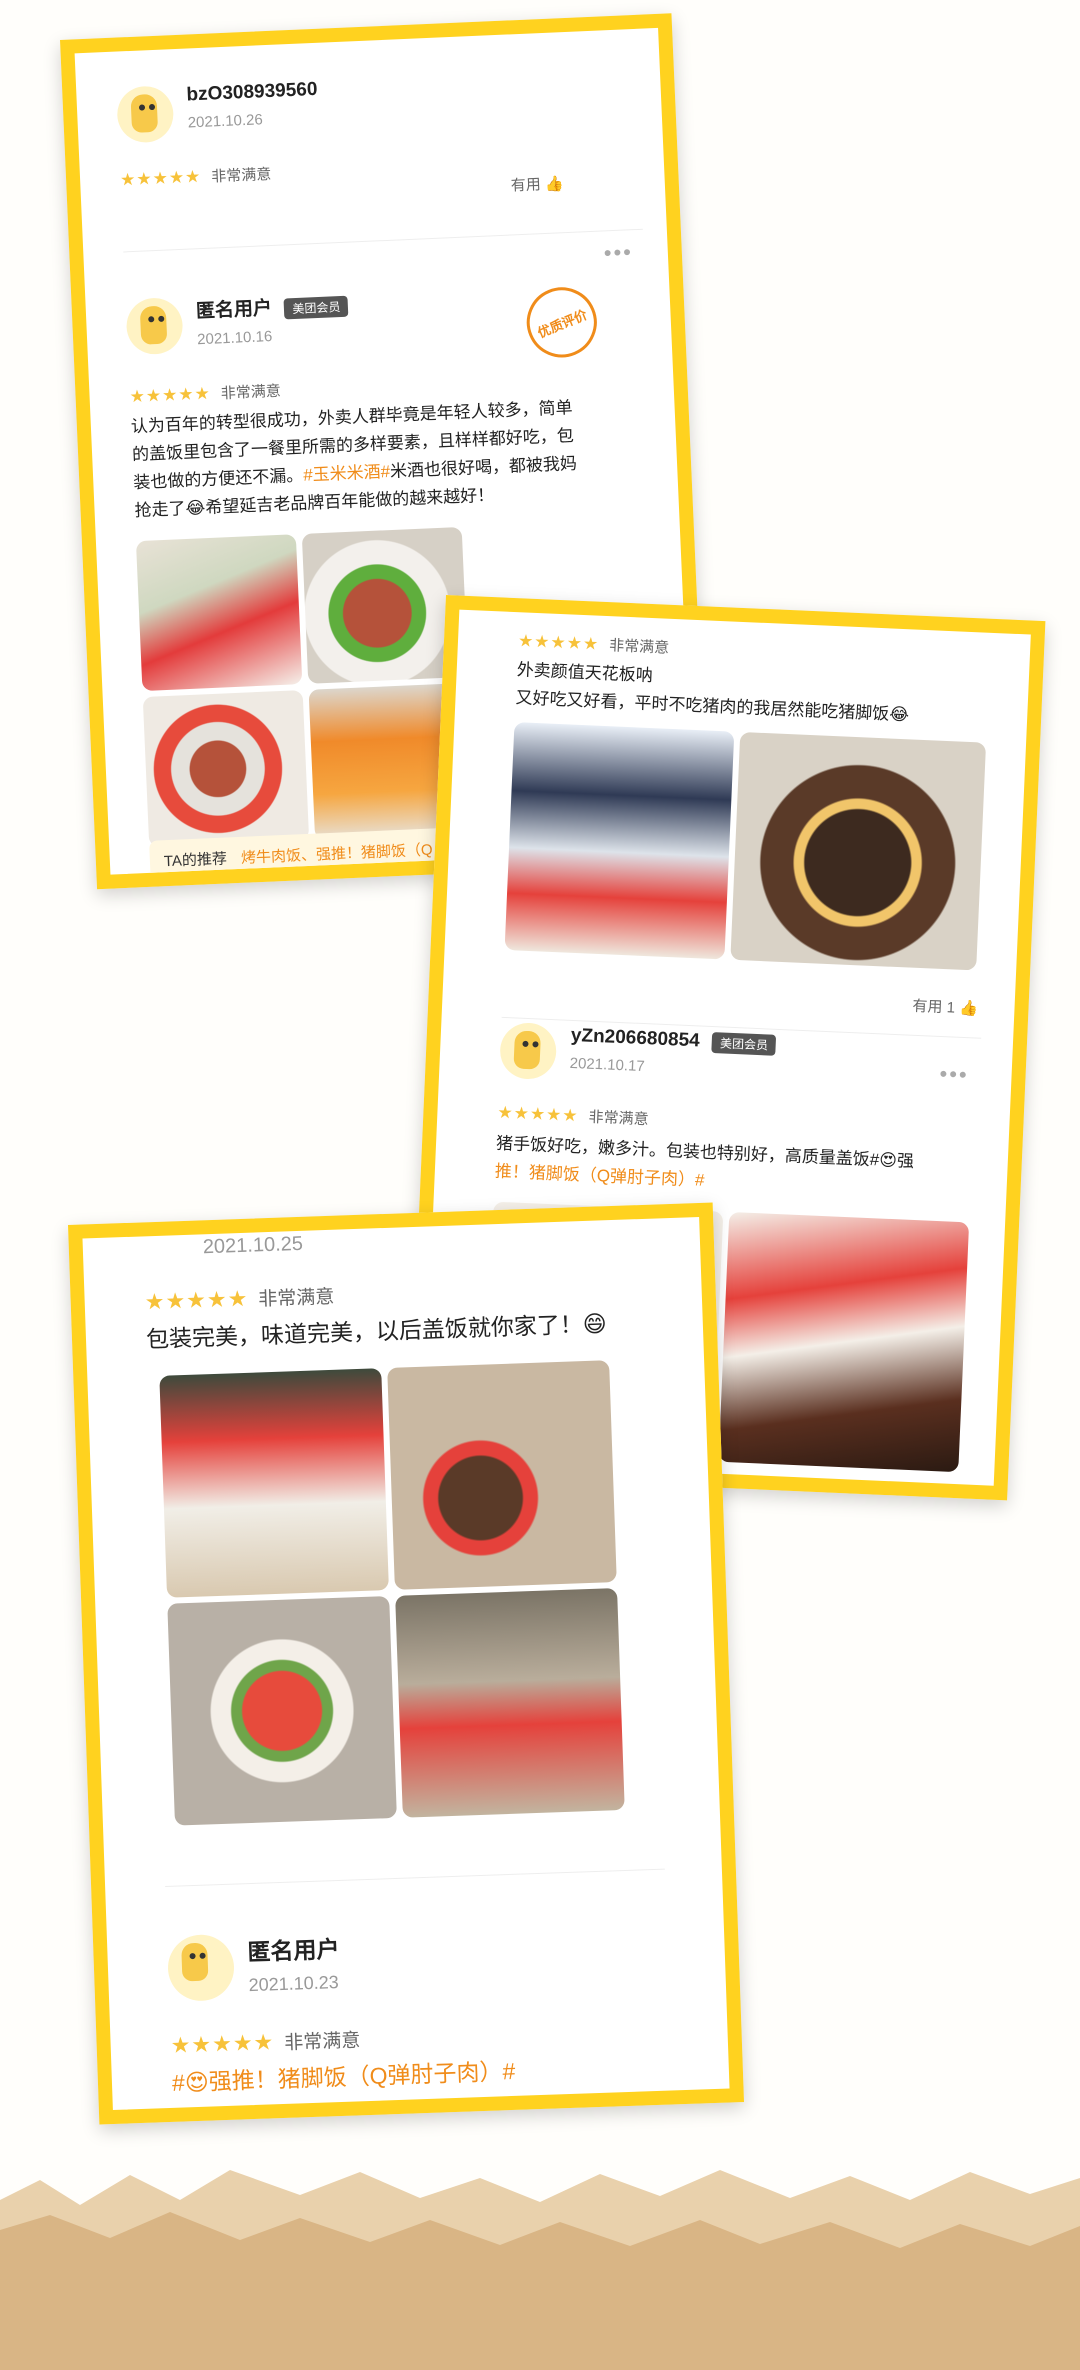 Image resolution: width=1080 pixels, height=2370 pixels. I want to click on review-date: 2021.10.16, so click(234, 338).